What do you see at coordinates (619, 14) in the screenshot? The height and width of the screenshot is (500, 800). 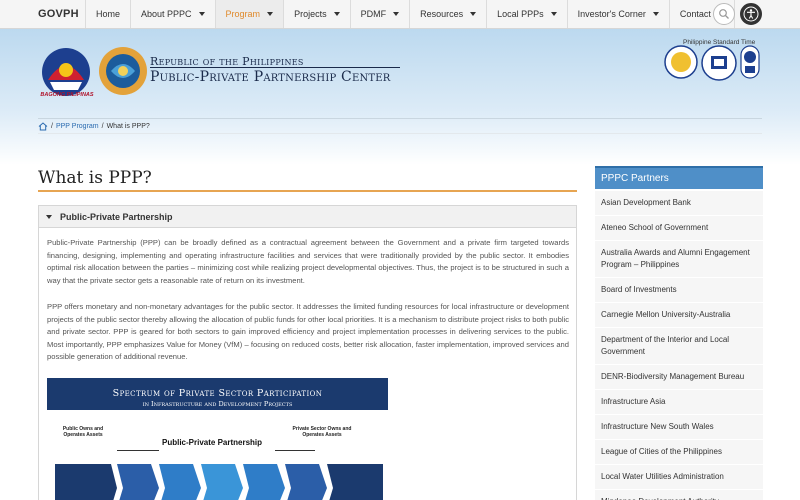 I see `nav-investors-corner: Investor's Corner` at bounding box center [619, 14].